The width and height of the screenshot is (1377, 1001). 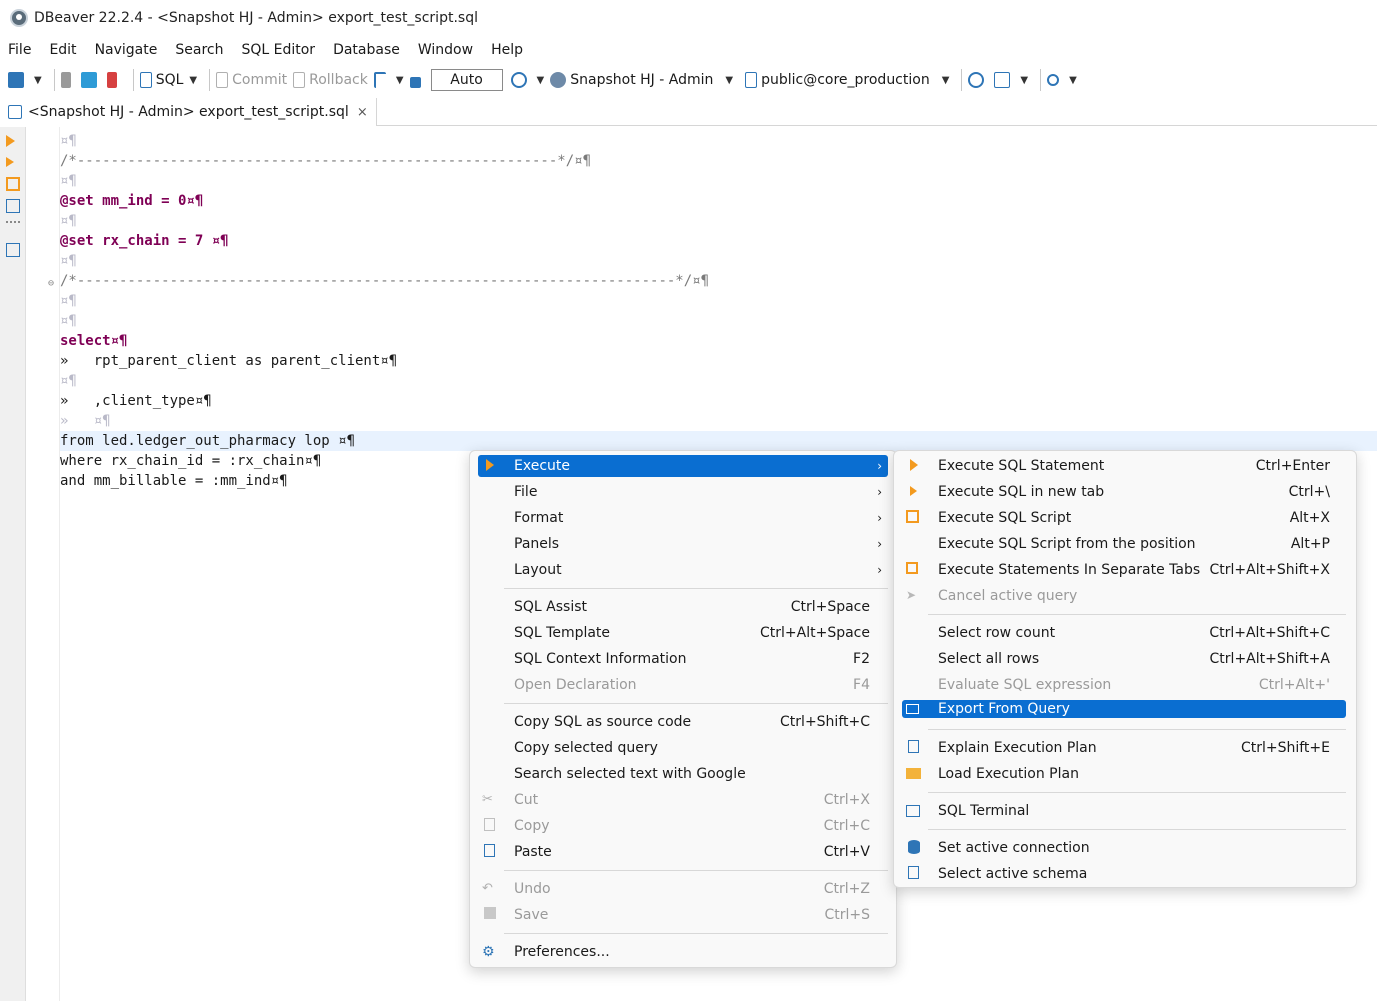 I want to click on submenu-item-export-from-query: Export From Query, so click(x=1124, y=709).